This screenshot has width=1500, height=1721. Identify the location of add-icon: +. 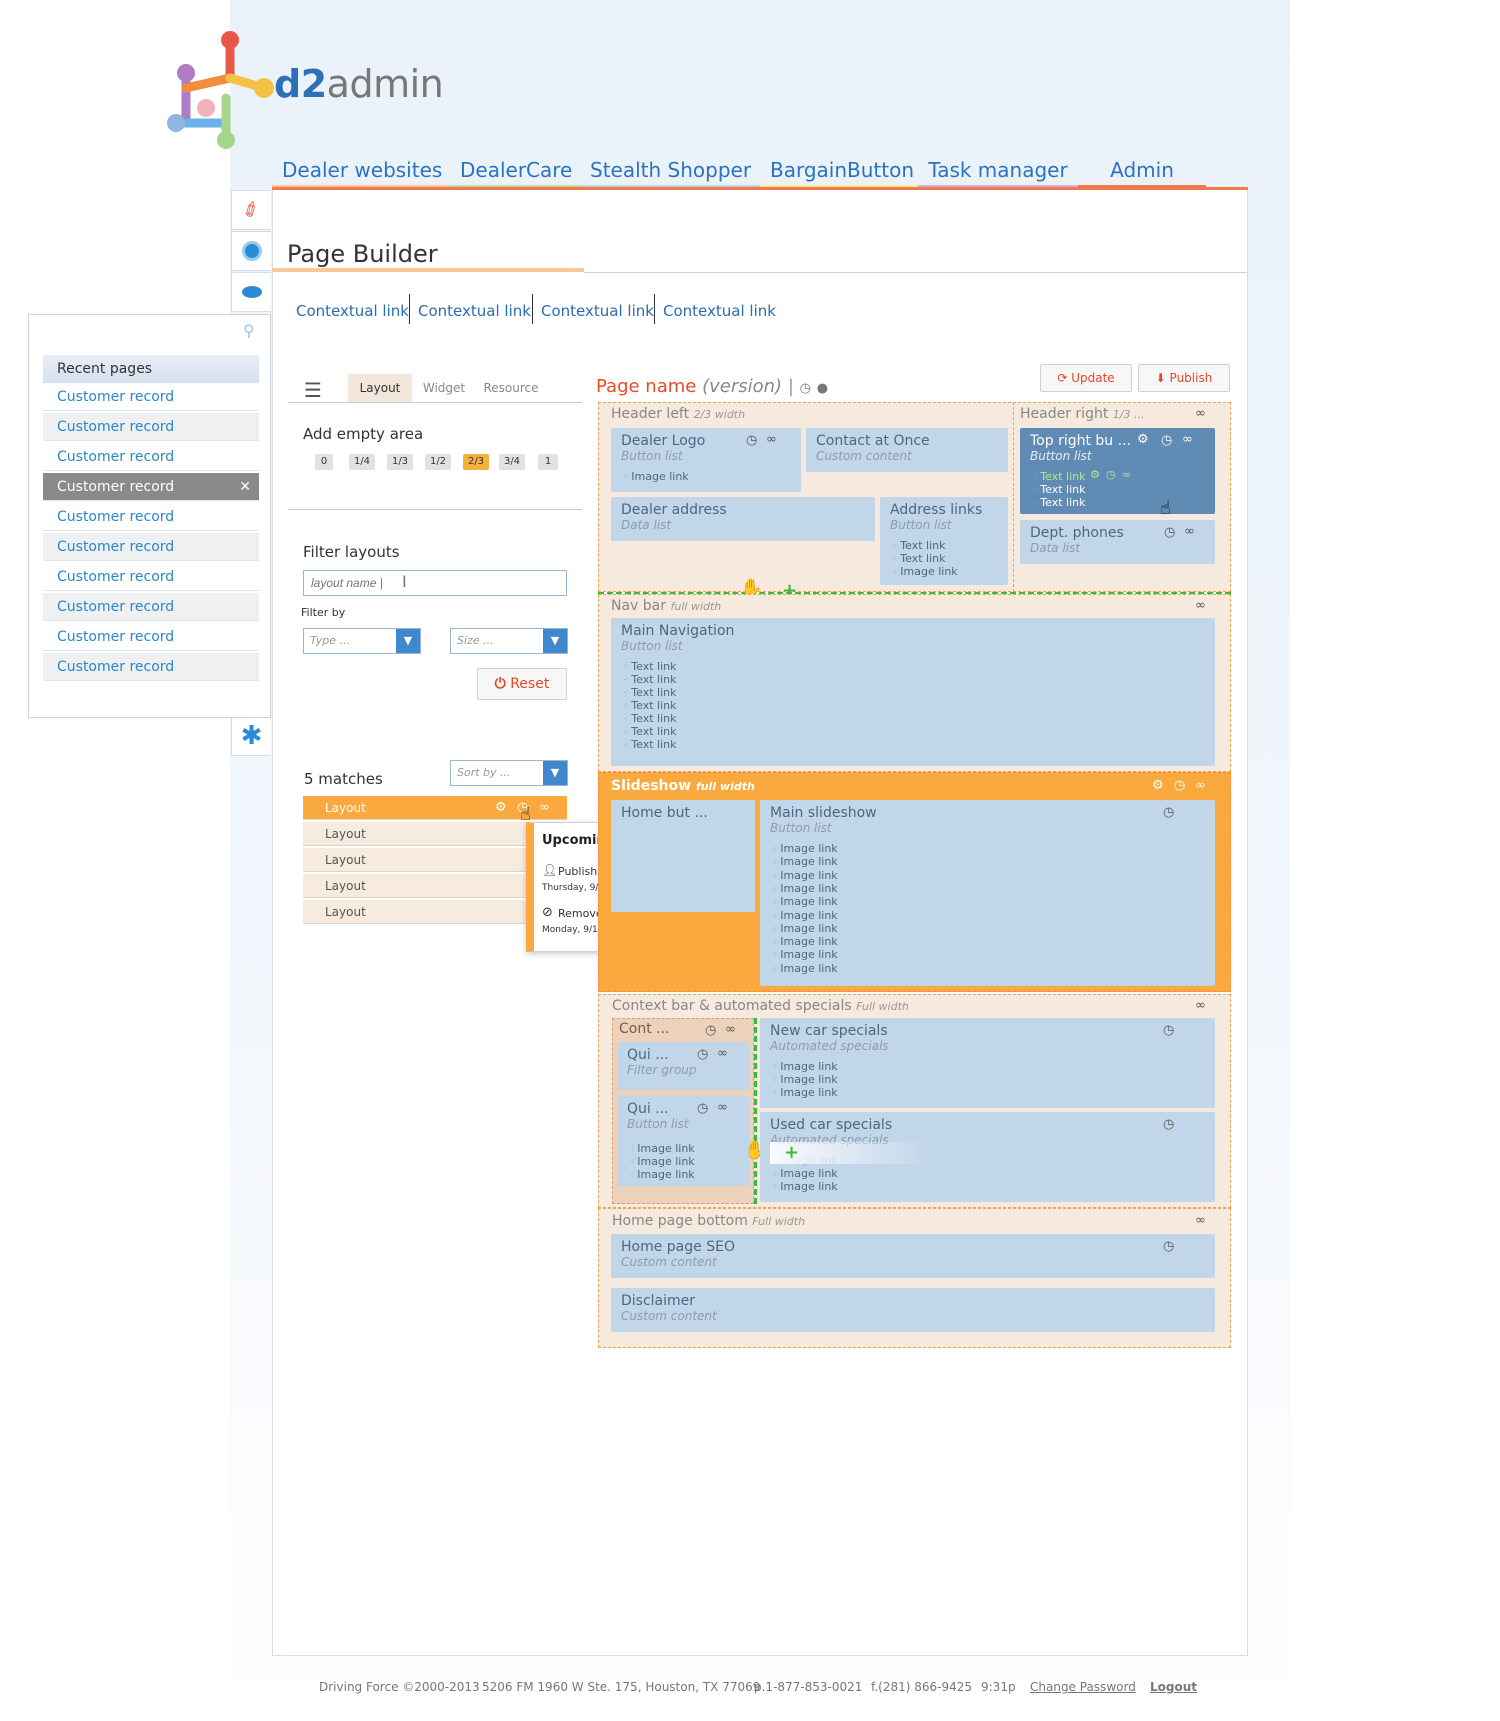
(791, 1152).